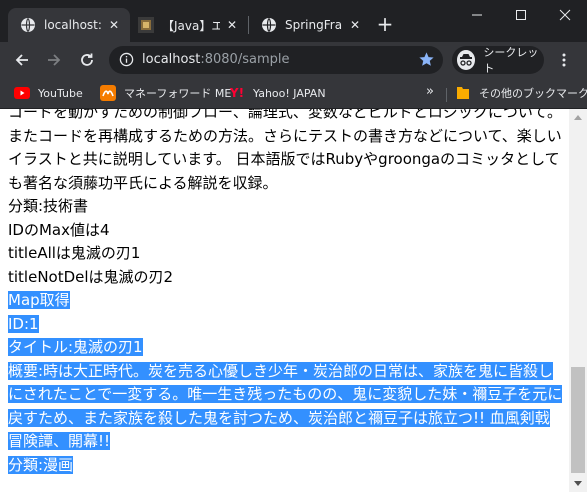 The width and height of the screenshot is (587, 492). I want to click on tab-title: 【Java】エラ, so click(191, 25).